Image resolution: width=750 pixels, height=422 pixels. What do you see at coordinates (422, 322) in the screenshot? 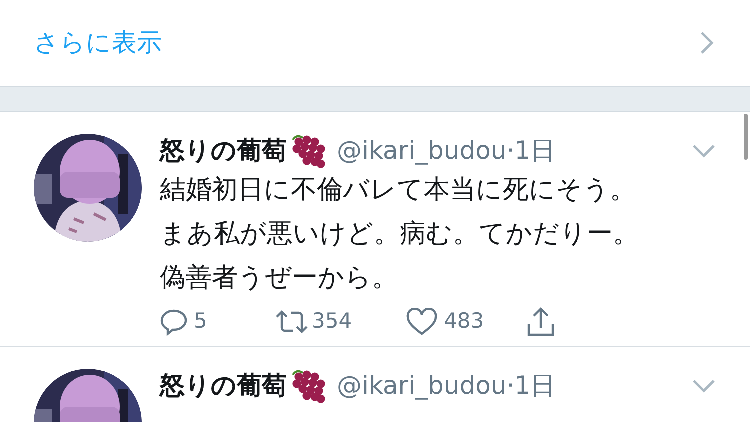
I see `heart-icon` at bounding box center [422, 322].